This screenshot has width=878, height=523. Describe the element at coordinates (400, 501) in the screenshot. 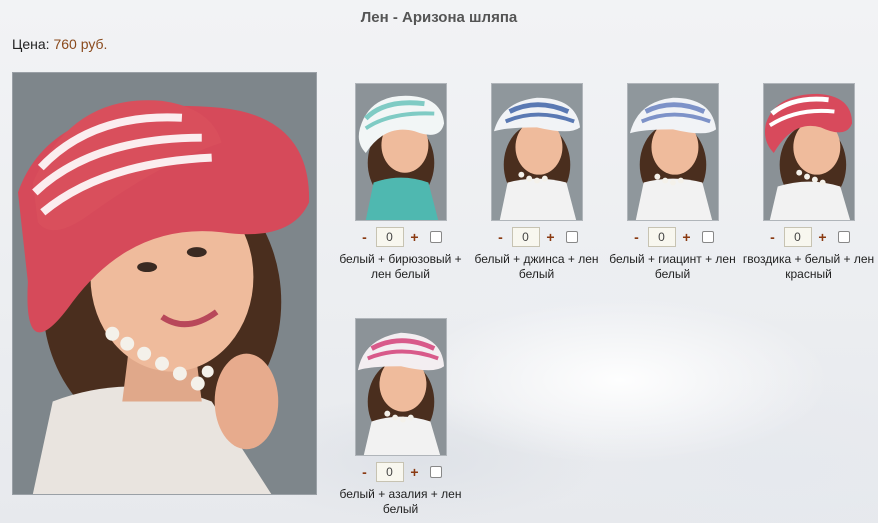

I see `variant-label: белый + азалия + лен белый` at that location.